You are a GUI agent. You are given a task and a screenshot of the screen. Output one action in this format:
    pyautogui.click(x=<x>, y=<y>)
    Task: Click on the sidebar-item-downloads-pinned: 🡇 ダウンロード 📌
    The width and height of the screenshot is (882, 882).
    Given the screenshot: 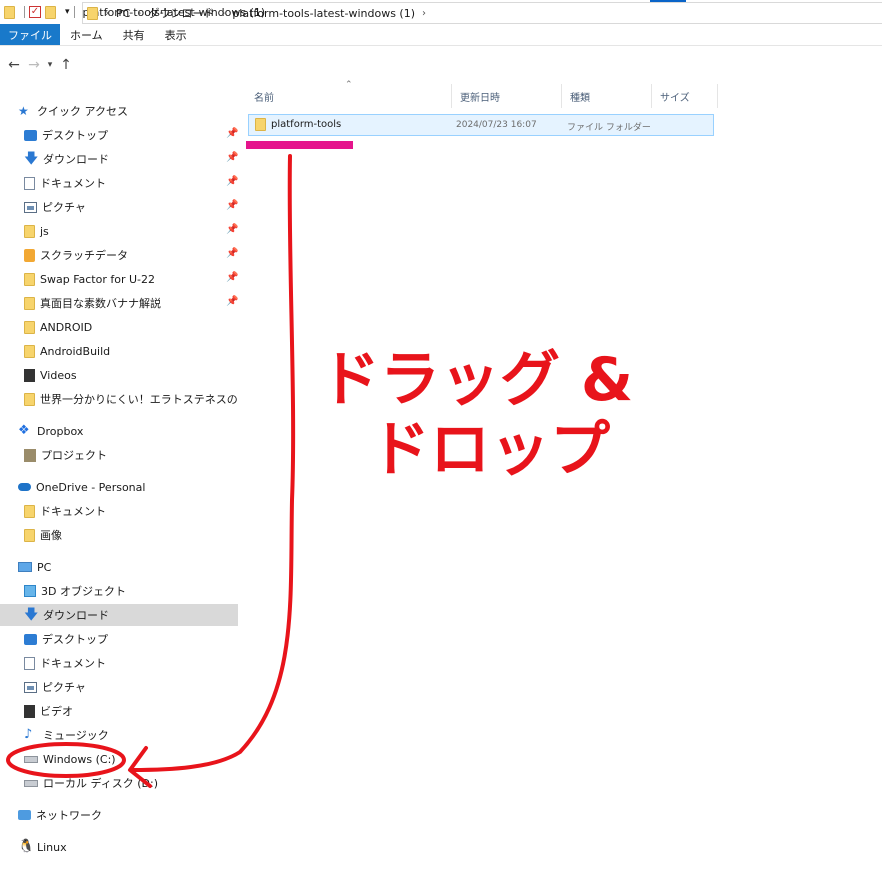 What is the action you would take?
    pyautogui.click(x=119, y=159)
    